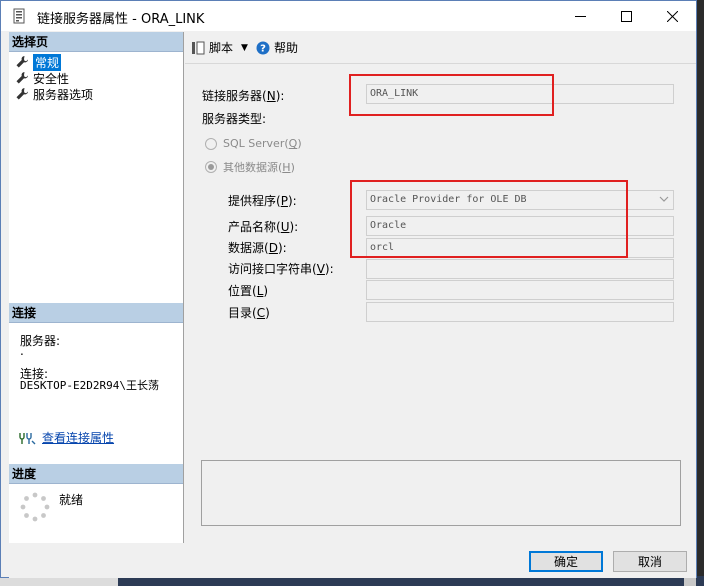 This screenshot has height=586, width=704. What do you see at coordinates (19, 16) in the screenshot?
I see `app-icon` at bounding box center [19, 16].